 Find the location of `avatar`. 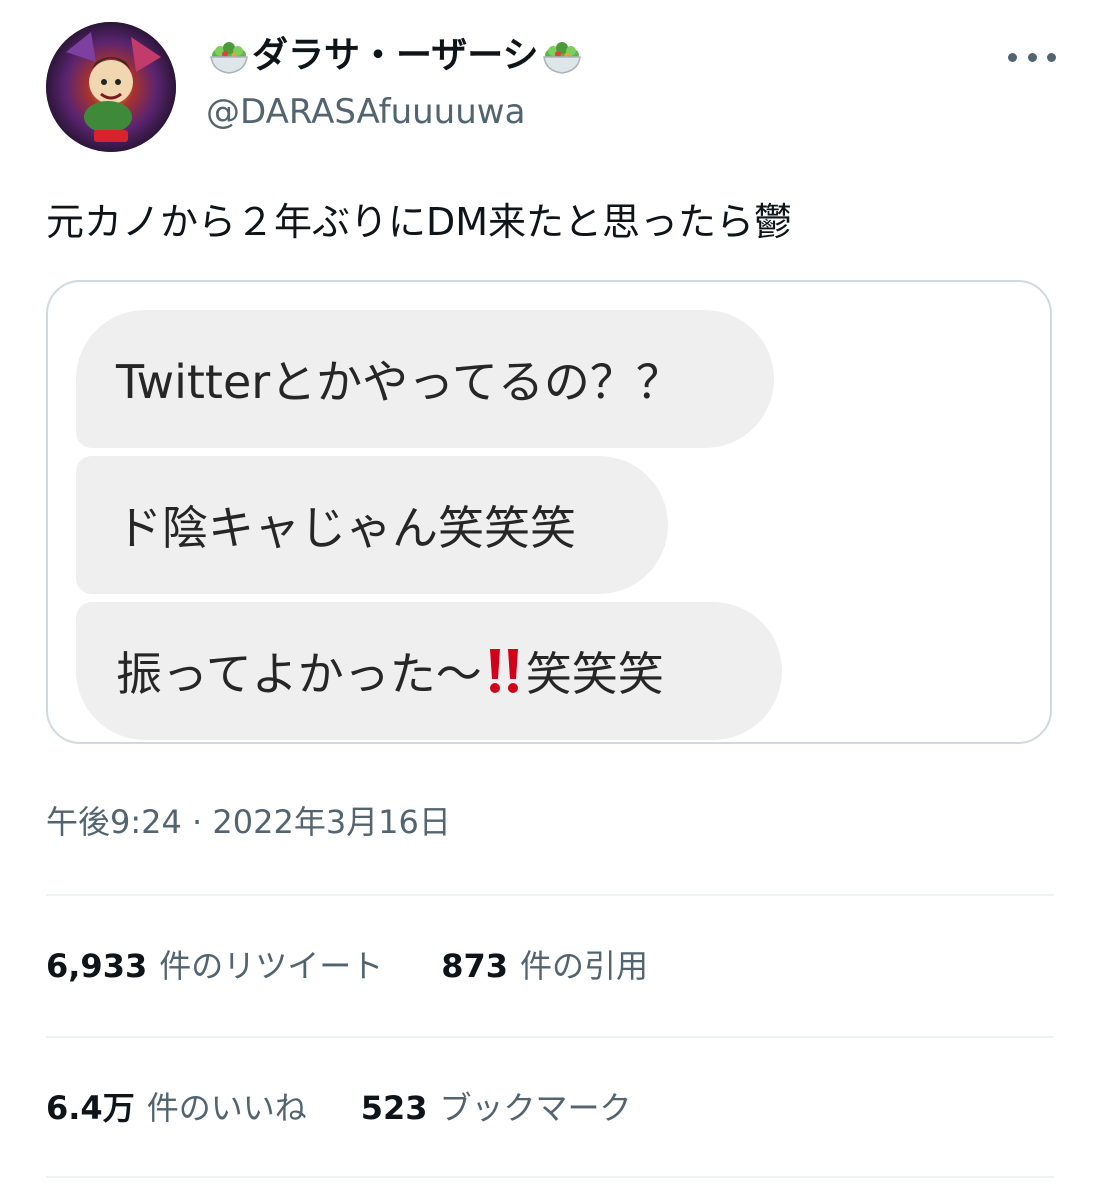

avatar is located at coordinates (111, 87).